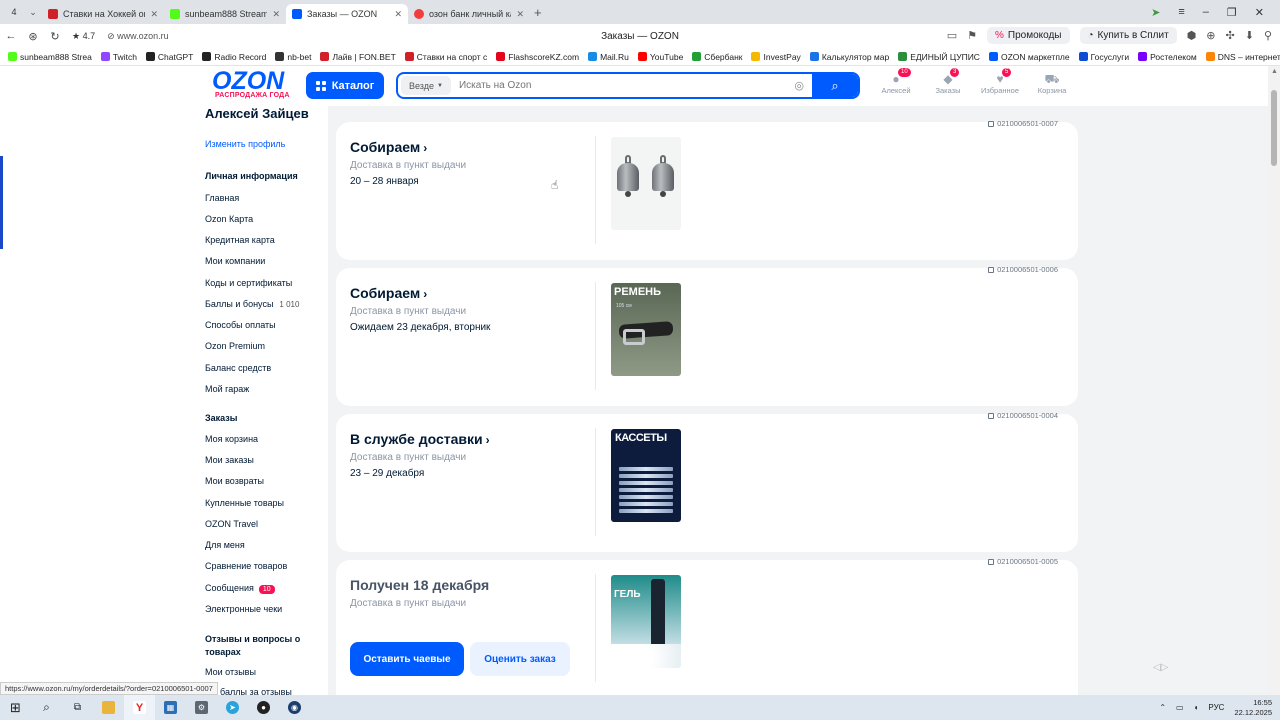 The width and height of the screenshot is (1280, 720). I want to click on page-scrollbar: ▲, so click(1274, 380).